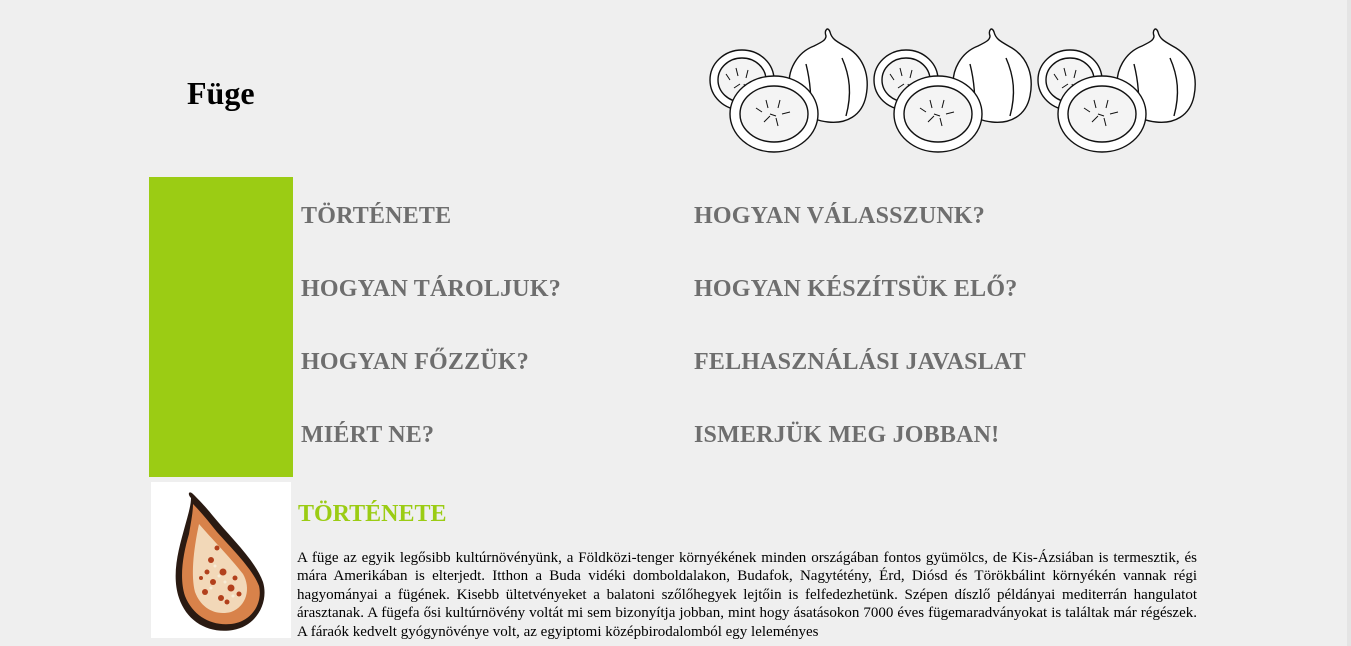 The height and width of the screenshot is (646, 1351). I want to click on accent-block, so click(221, 327).